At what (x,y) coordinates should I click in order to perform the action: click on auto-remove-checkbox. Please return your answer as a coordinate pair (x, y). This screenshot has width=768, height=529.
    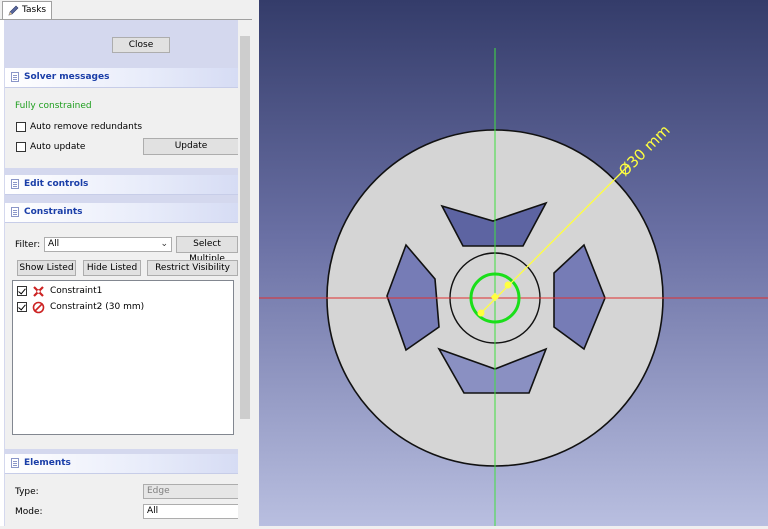
    Looking at the image, I should click on (21, 127).